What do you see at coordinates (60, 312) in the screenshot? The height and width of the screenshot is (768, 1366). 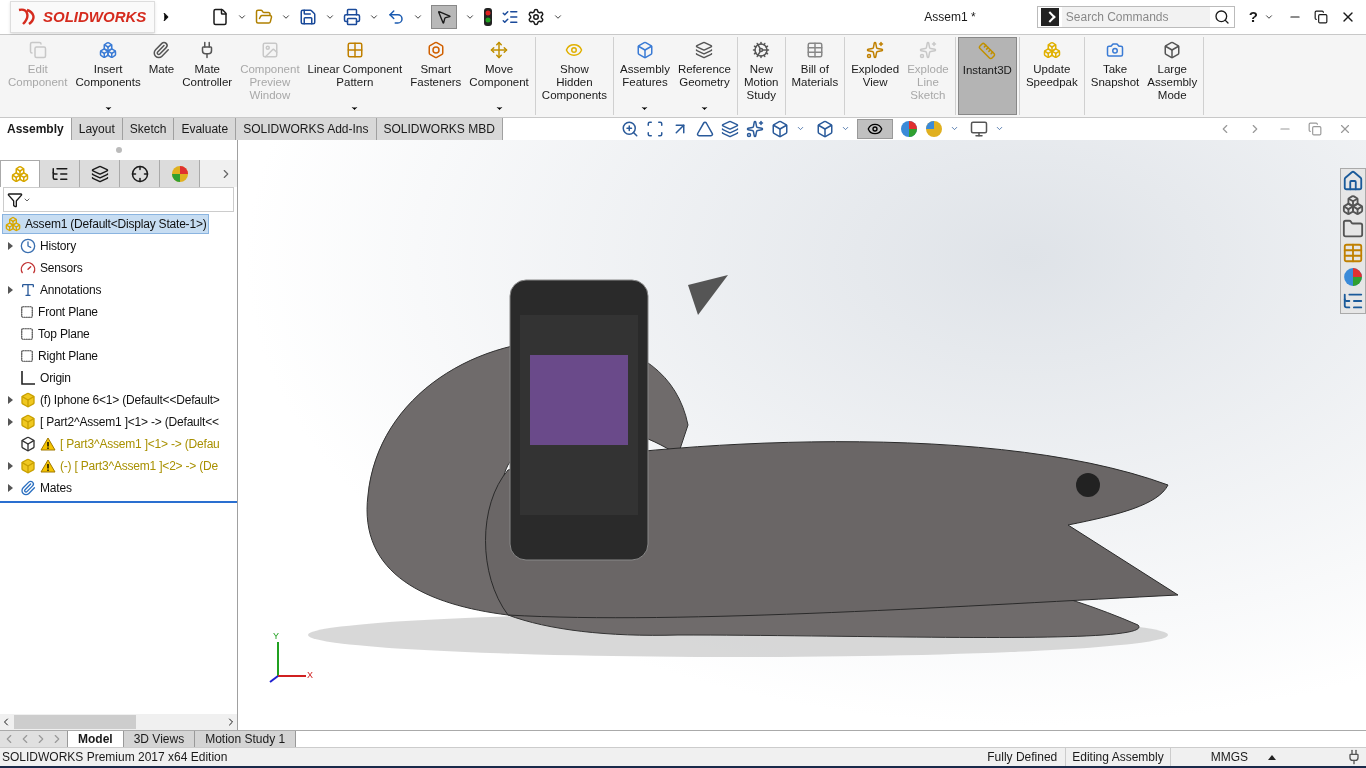 I see `tree-item: Front Plane` at bounding box center [60, 312].